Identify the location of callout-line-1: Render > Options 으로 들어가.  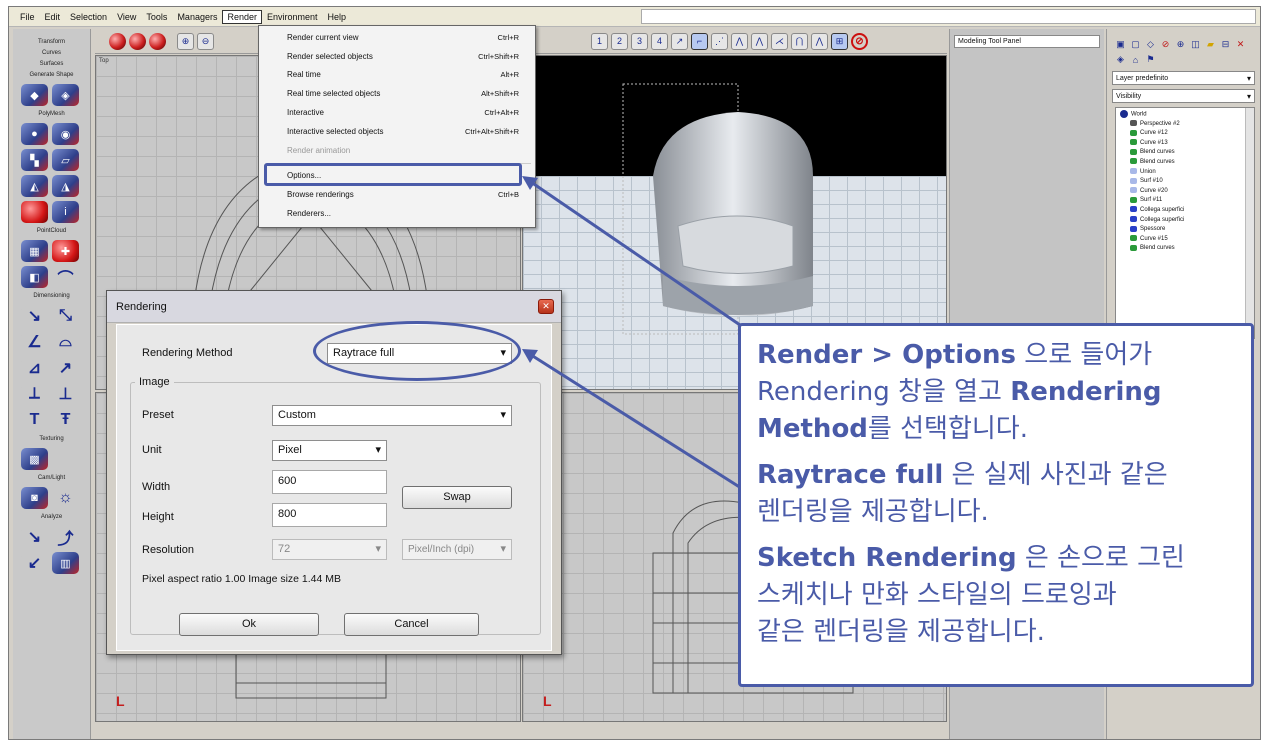
(955, 355).